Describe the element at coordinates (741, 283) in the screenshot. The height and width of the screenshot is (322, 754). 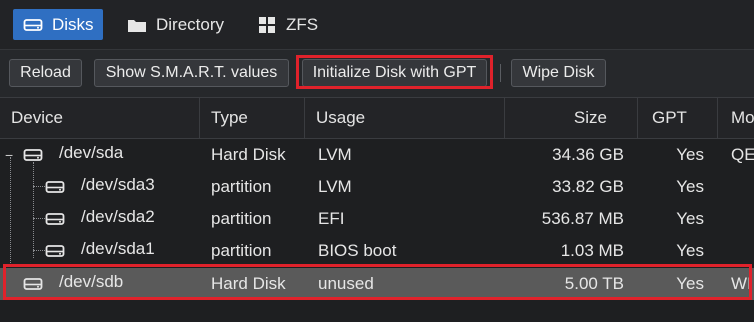
I see `device-model: WI` at that location.